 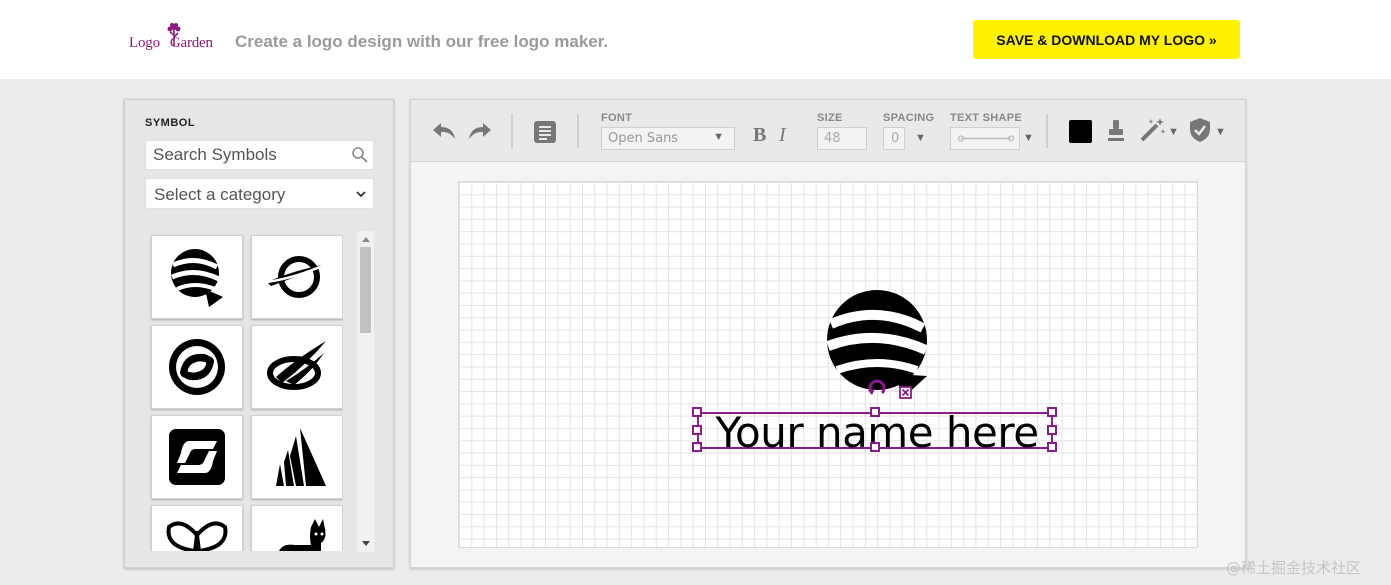 I want to click on slider-track-icon, so click(x=986, y=138).